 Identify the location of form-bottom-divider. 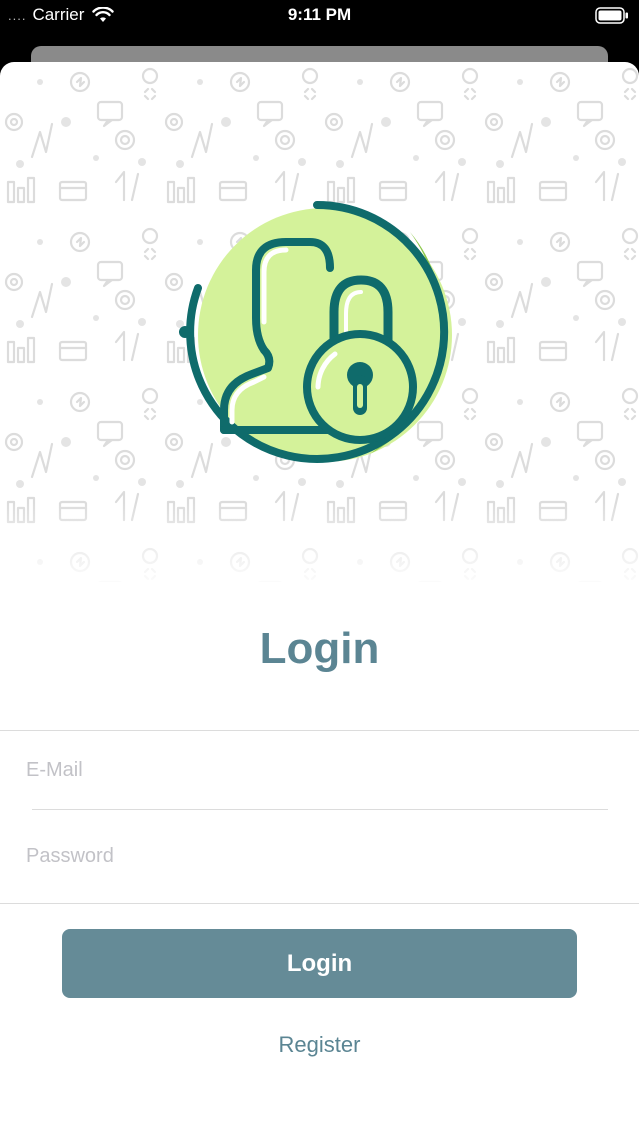
(319, 903).